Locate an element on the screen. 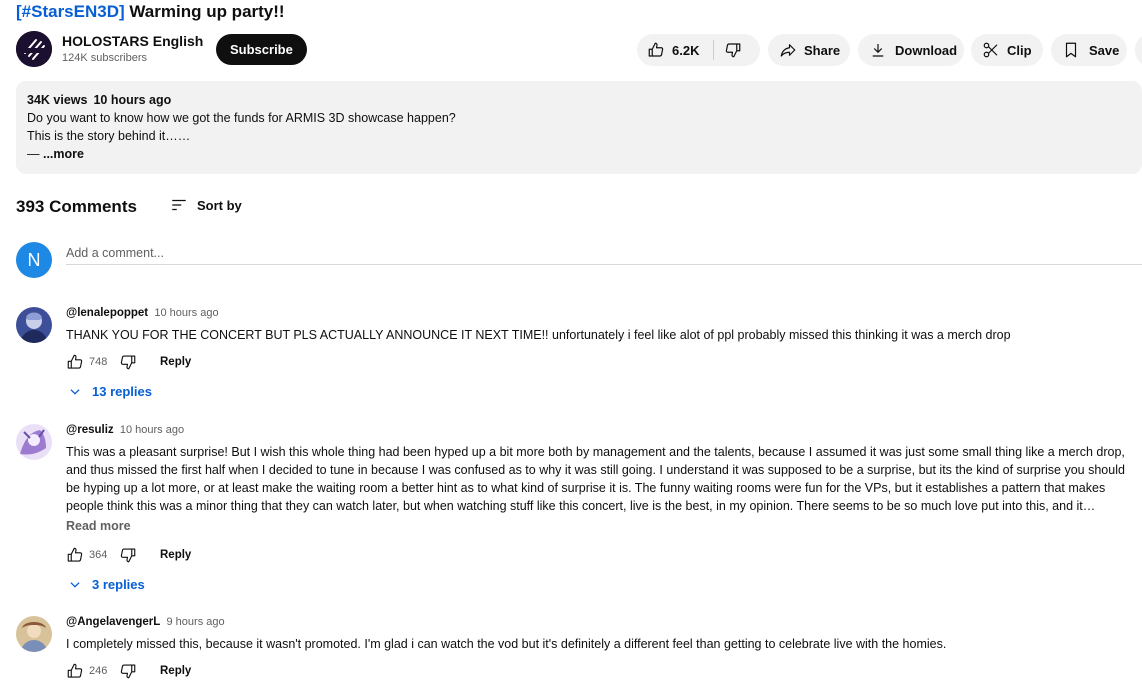 The width and height of the screenshot is (1142, 698). share-button: Share is located at coordinates (809, 50).